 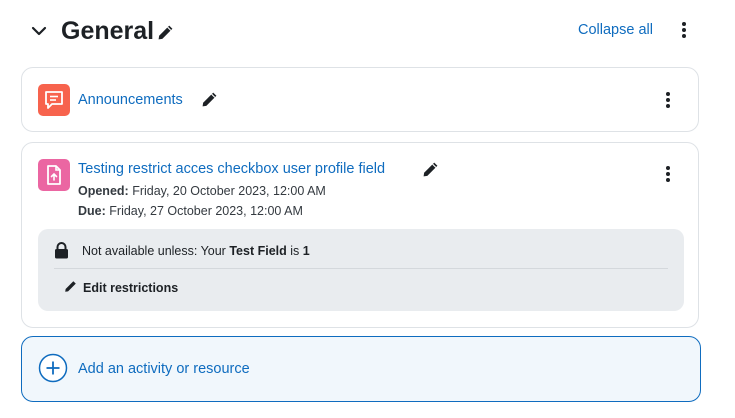 What do you see at coordinates (92, 211) in the screenshot?
I see `due-label: Due:` at bounding box center [92, 211].